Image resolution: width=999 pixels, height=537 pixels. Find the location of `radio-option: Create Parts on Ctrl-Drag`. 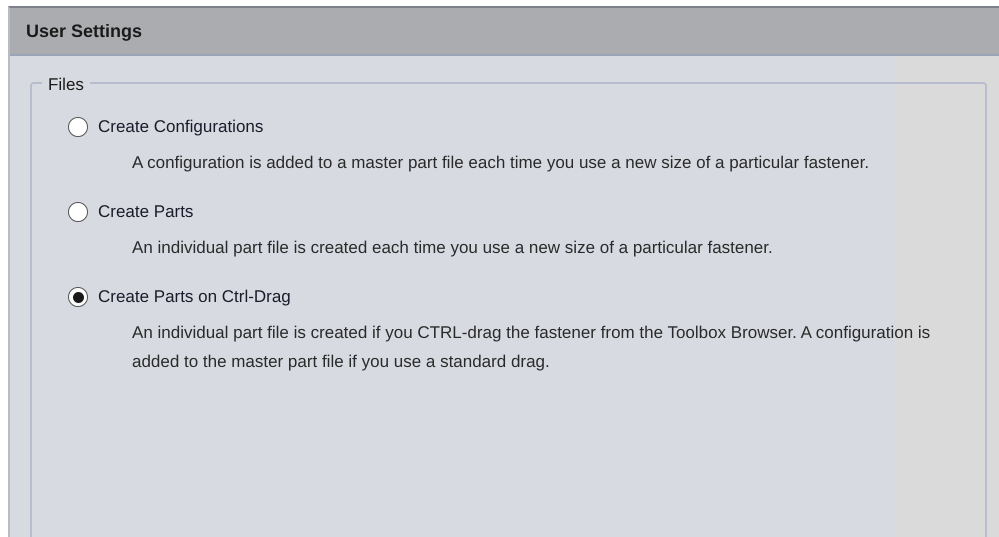

radio-option: Create Parts on Ctrl-Drag is located at coordinates (179, 297).